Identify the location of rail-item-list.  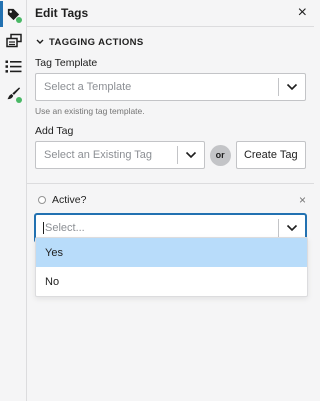
(13, 66).